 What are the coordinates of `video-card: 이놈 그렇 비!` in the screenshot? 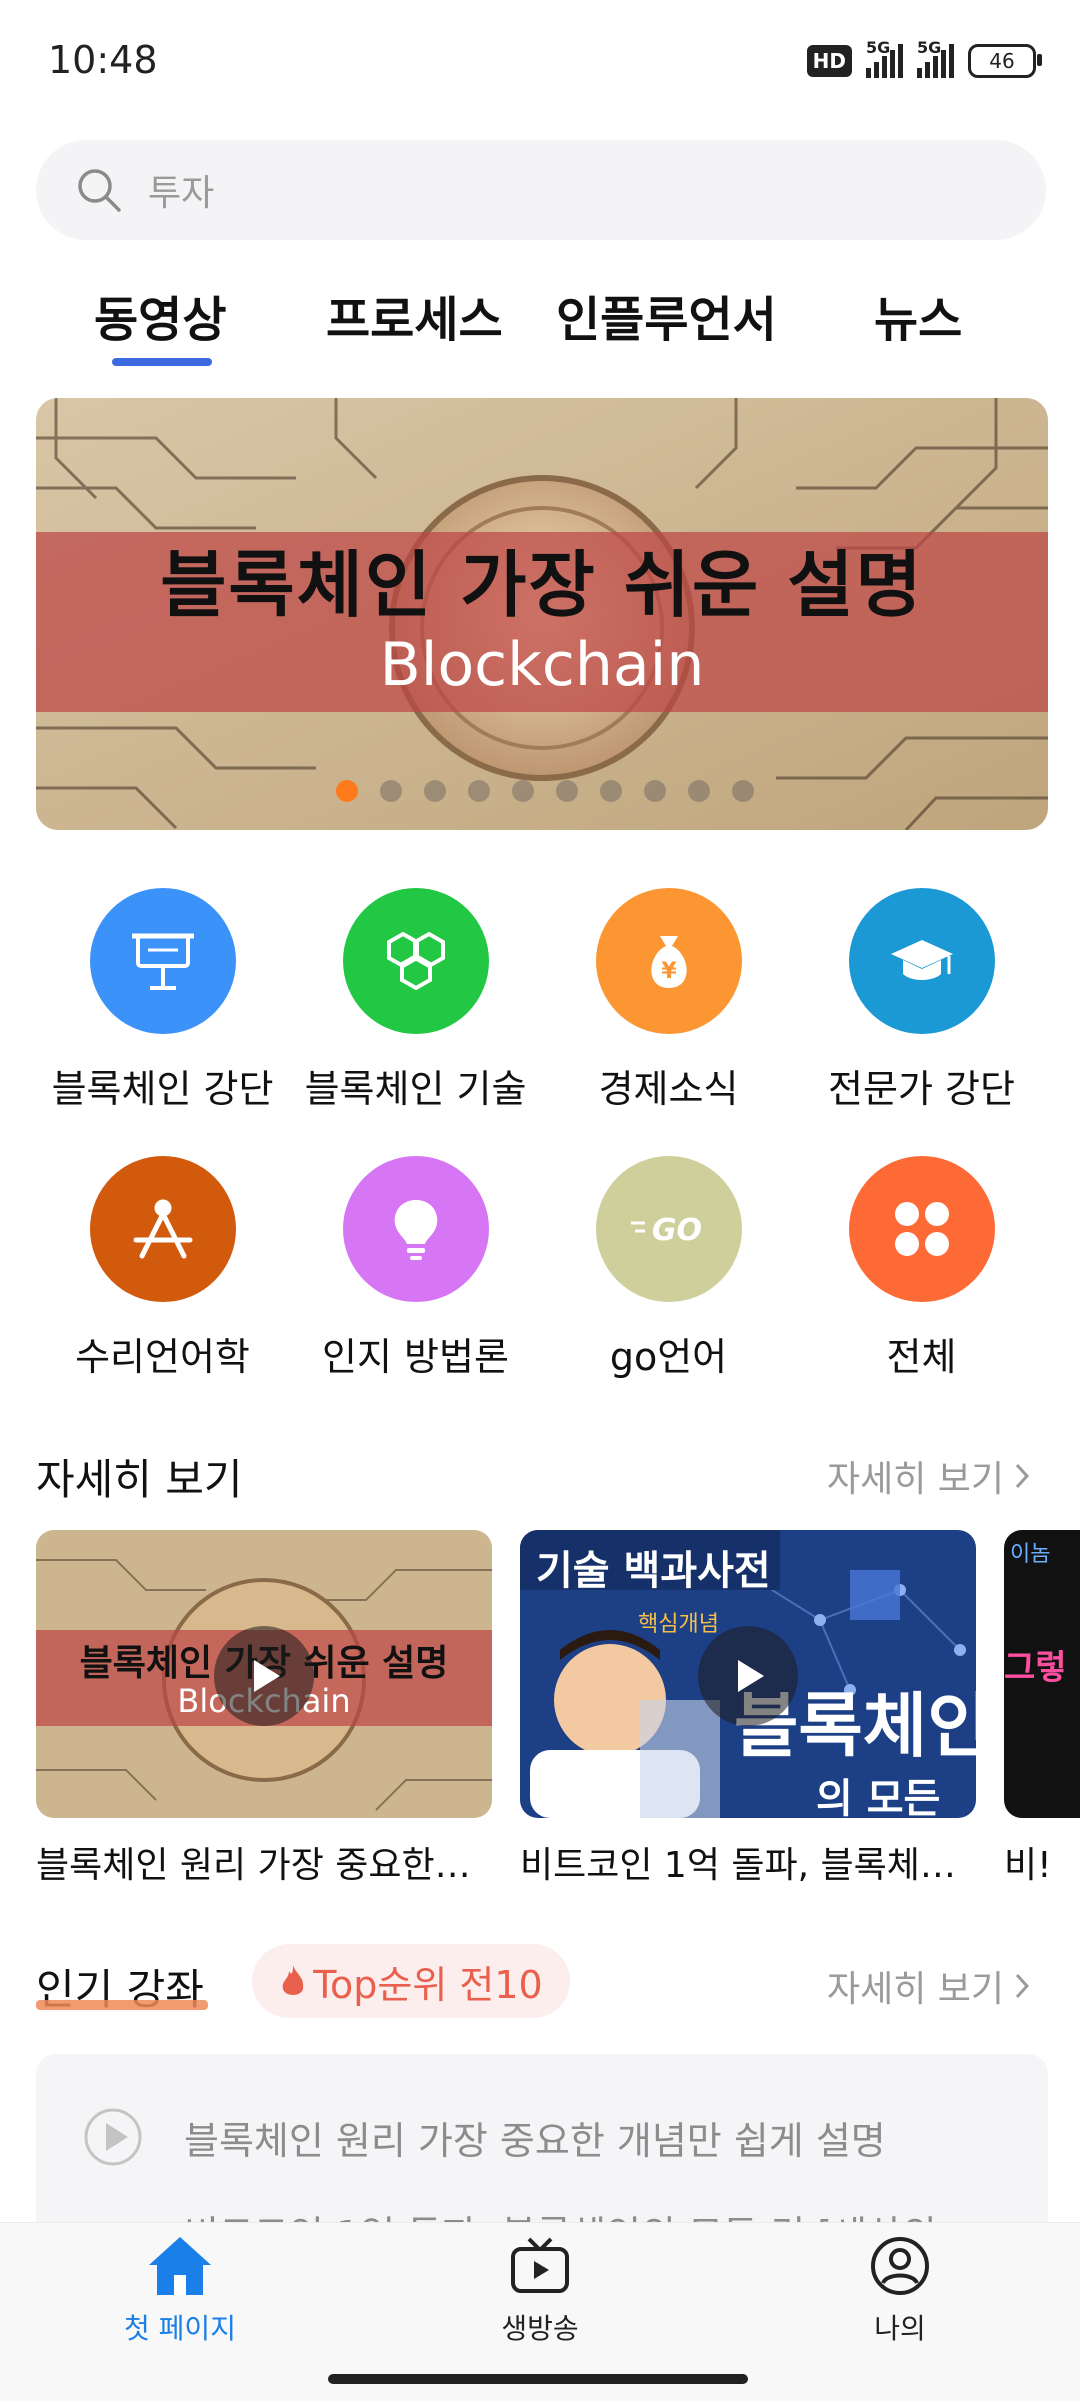 It's located at (1042, 1709).